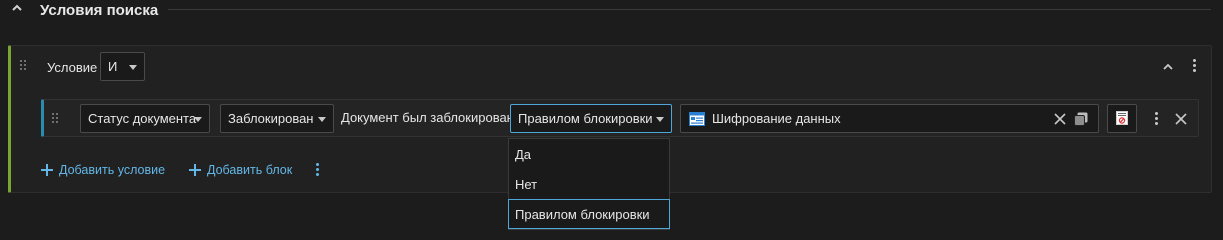  Describe the element at coordinates (1168, 67) in the screenshot. I see `collapse-group-icon` at that location.